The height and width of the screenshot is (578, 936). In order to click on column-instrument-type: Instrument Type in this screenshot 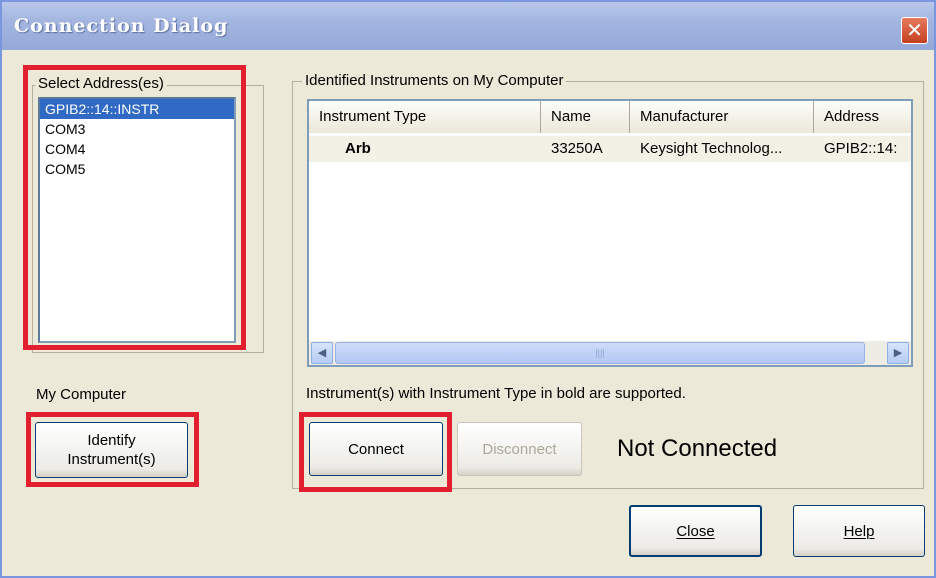, I will do `click(425, 117)`.